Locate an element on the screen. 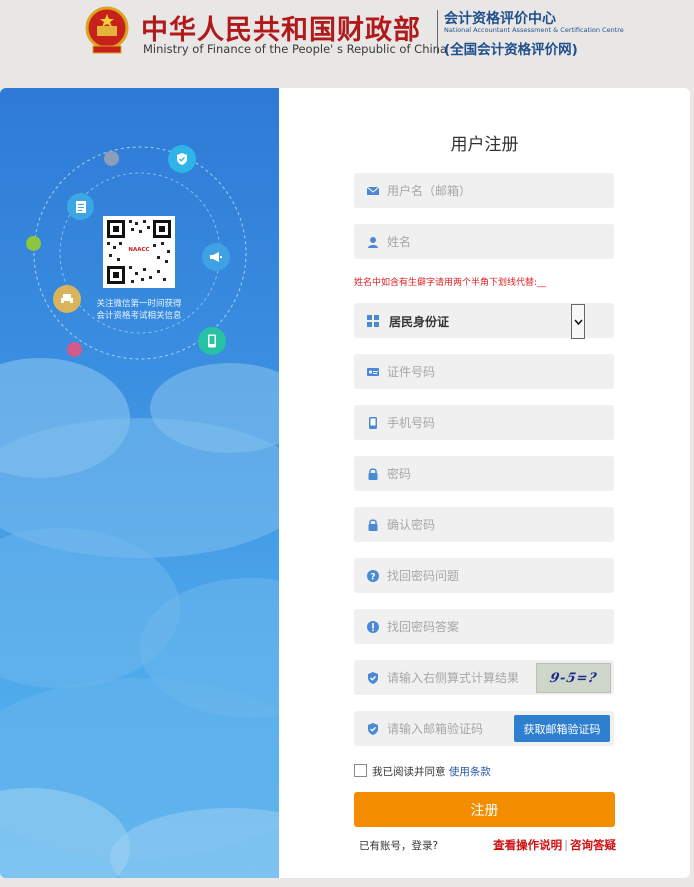 The width and height of the screenshot is (694, 887). wechat-qr-code: NAACC is located at coordinates (139, 252).